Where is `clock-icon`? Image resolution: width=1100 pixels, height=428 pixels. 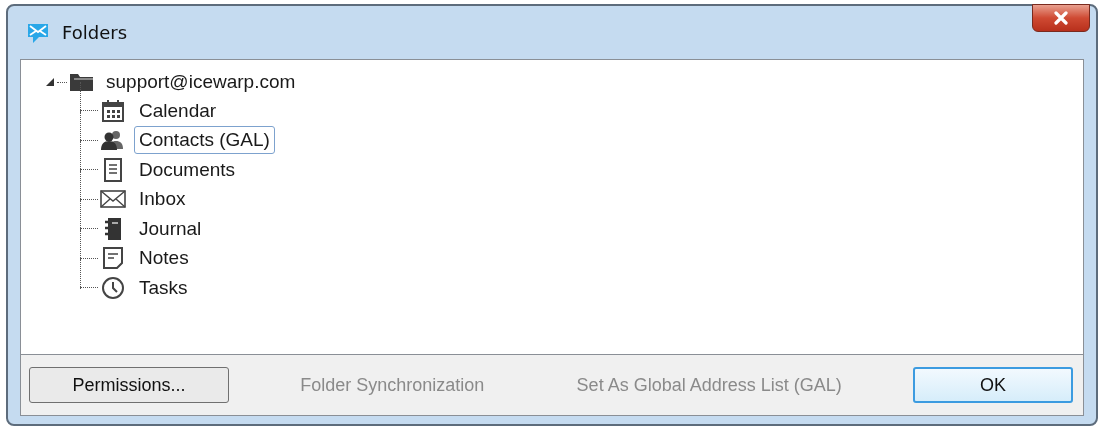
clock-icon is located at coordinates (113, 287).